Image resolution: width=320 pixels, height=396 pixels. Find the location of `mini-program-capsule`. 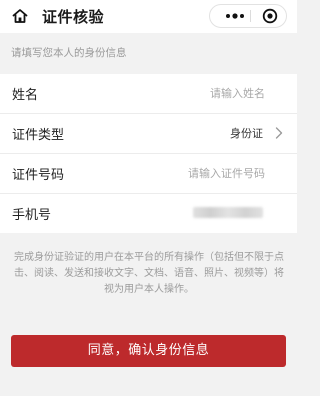

mini-program-capsule is located at coordinates (248, 16).